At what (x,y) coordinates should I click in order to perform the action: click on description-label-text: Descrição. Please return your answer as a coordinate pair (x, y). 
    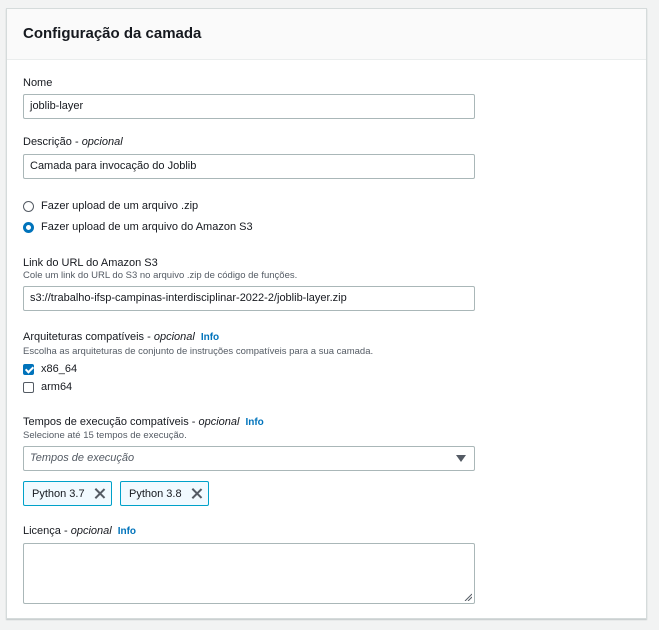
    Looking at the image, I should click on (47, 142).